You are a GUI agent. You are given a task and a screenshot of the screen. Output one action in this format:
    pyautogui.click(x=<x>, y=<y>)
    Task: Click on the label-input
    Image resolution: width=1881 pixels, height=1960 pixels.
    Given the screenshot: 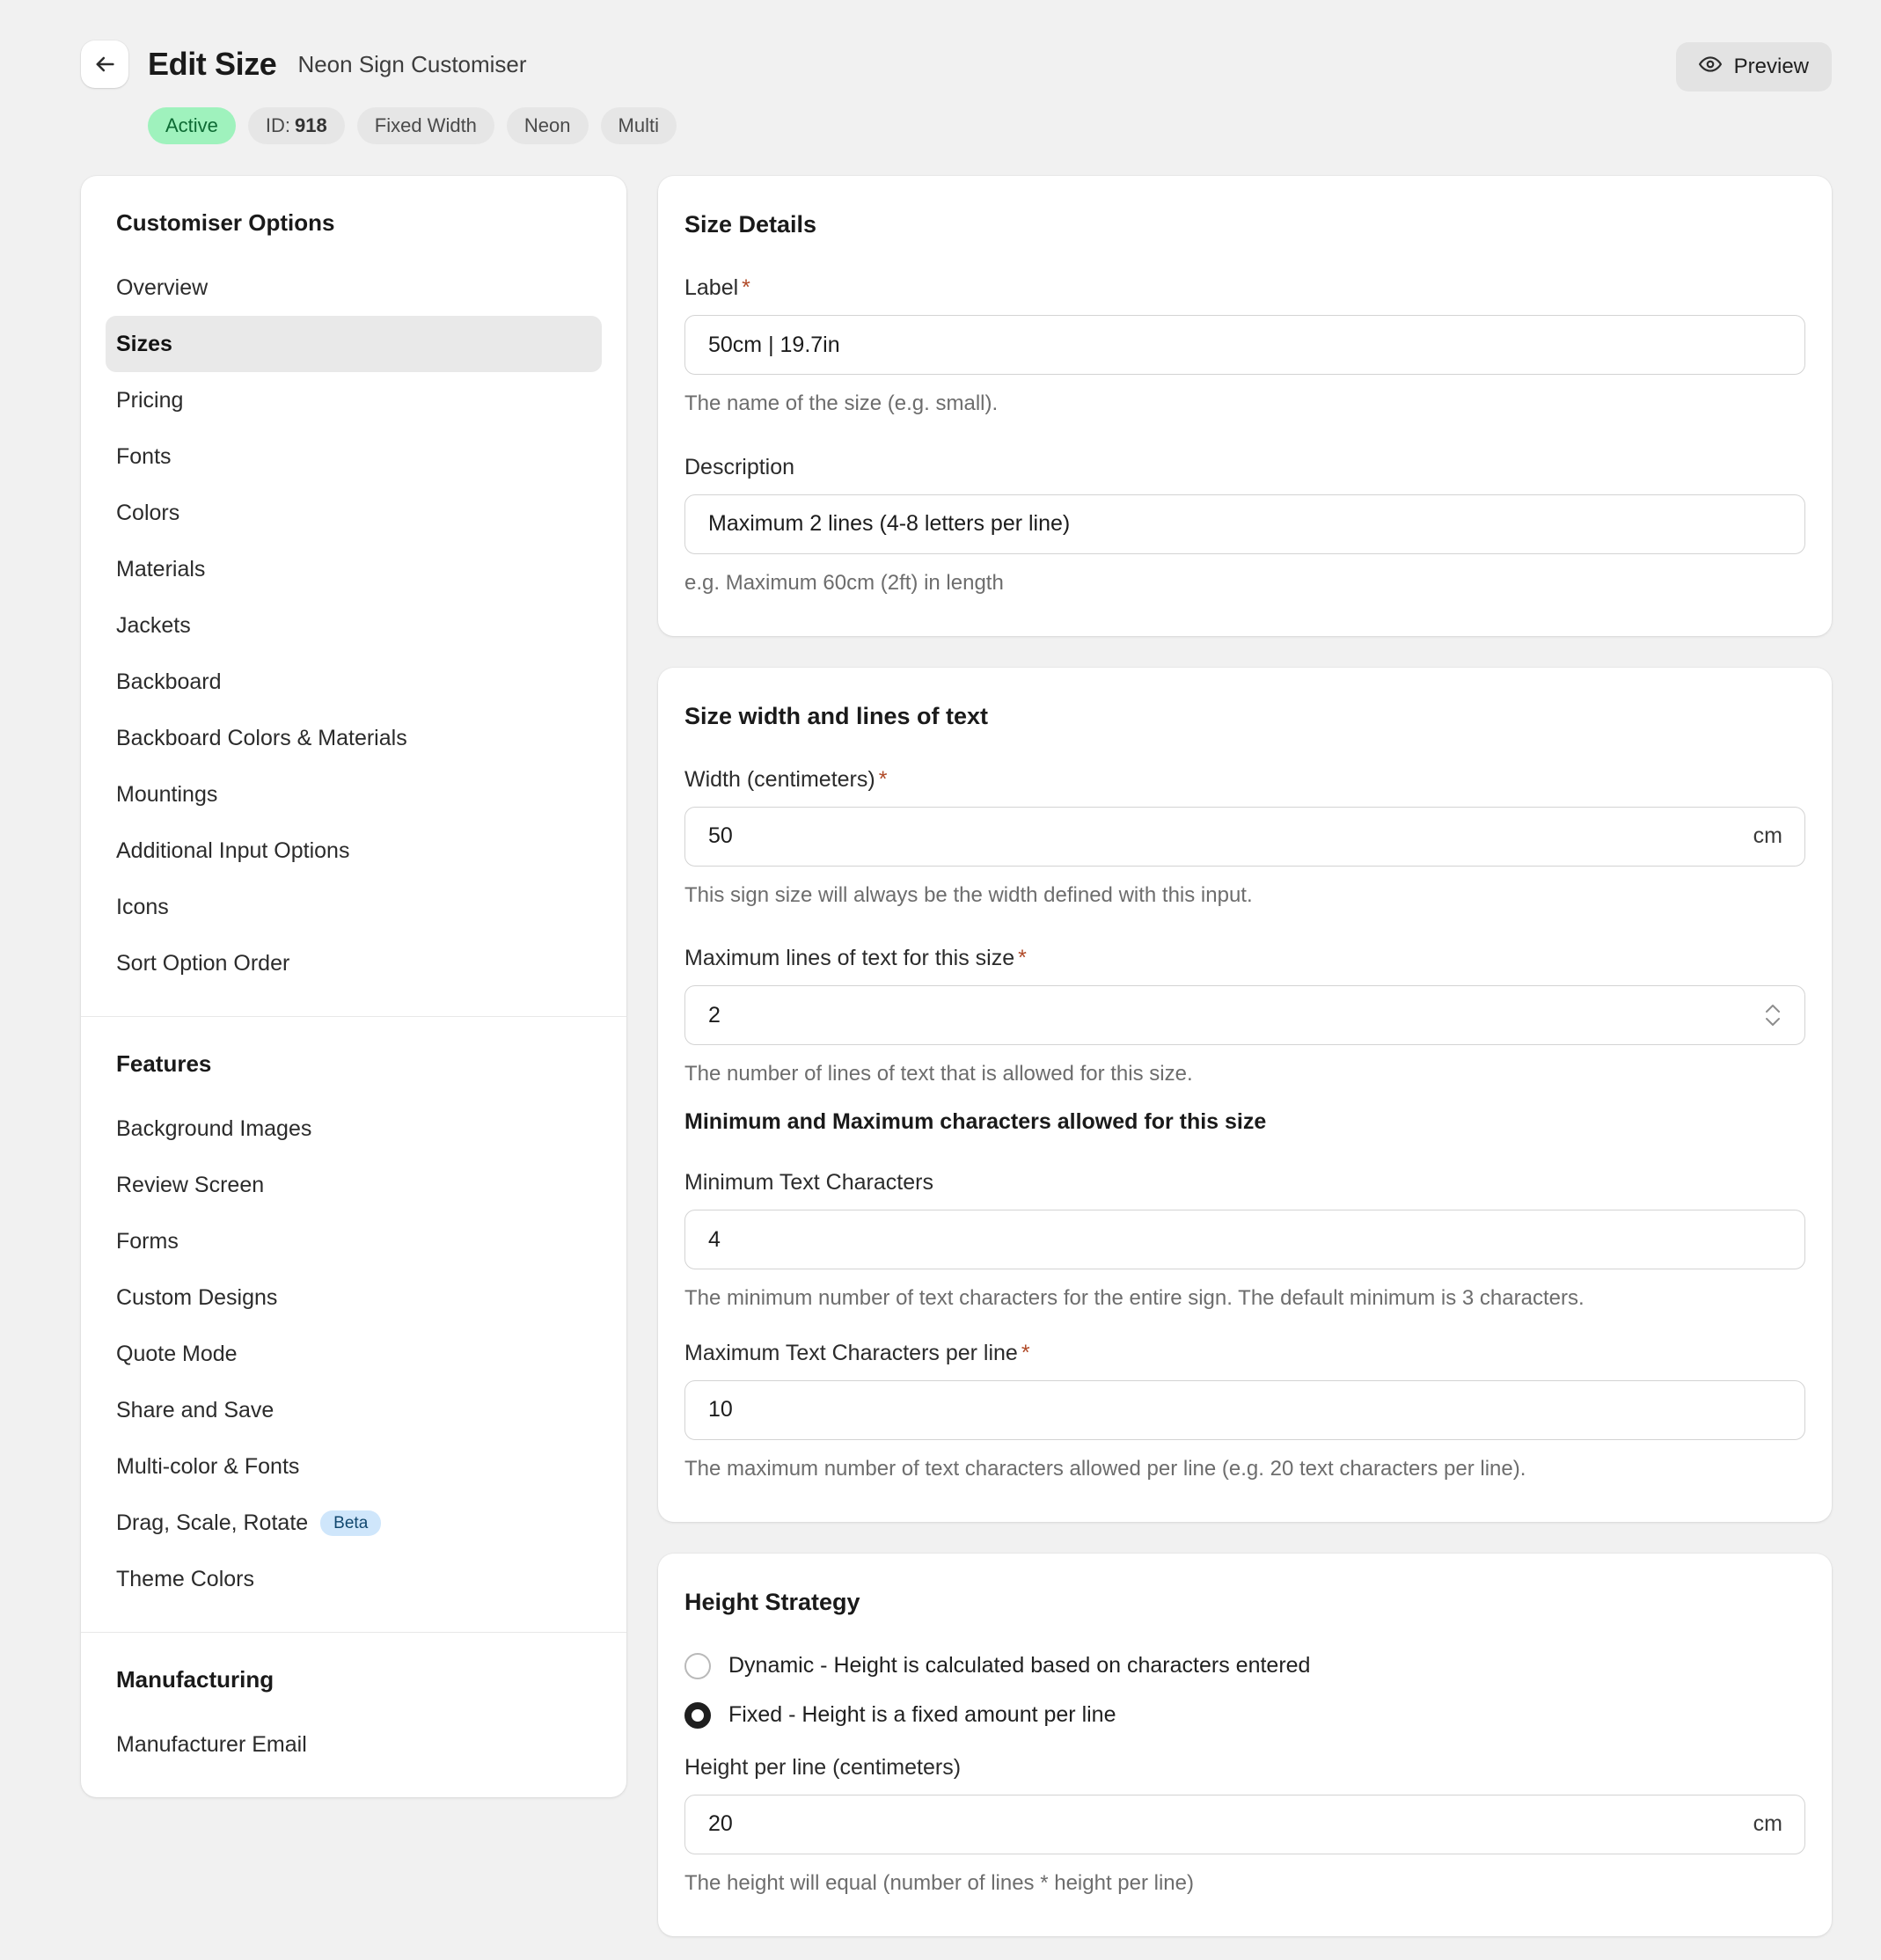 What is the action you would take?
    pyautogui.click(x=1244, y=345)
    